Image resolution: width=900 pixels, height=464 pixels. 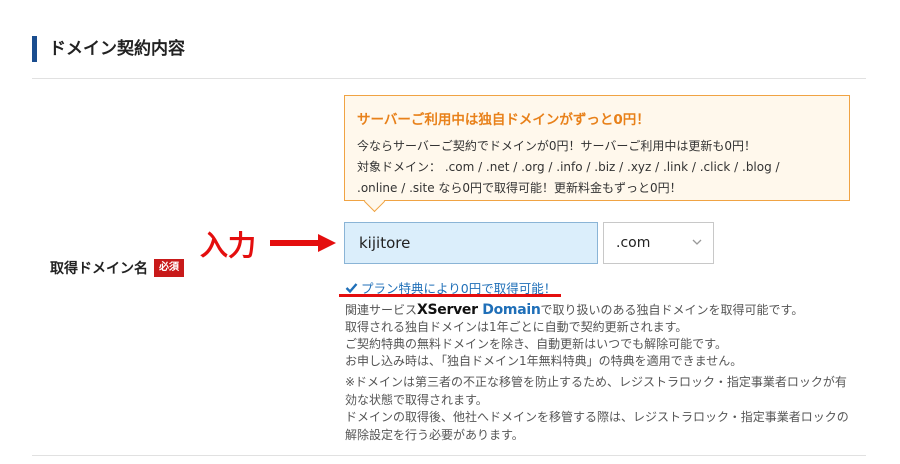 What do you see at coordinates (450, 295) in the screenshot?
I see `benefit-red-underline` at bounding box center [450, 295].